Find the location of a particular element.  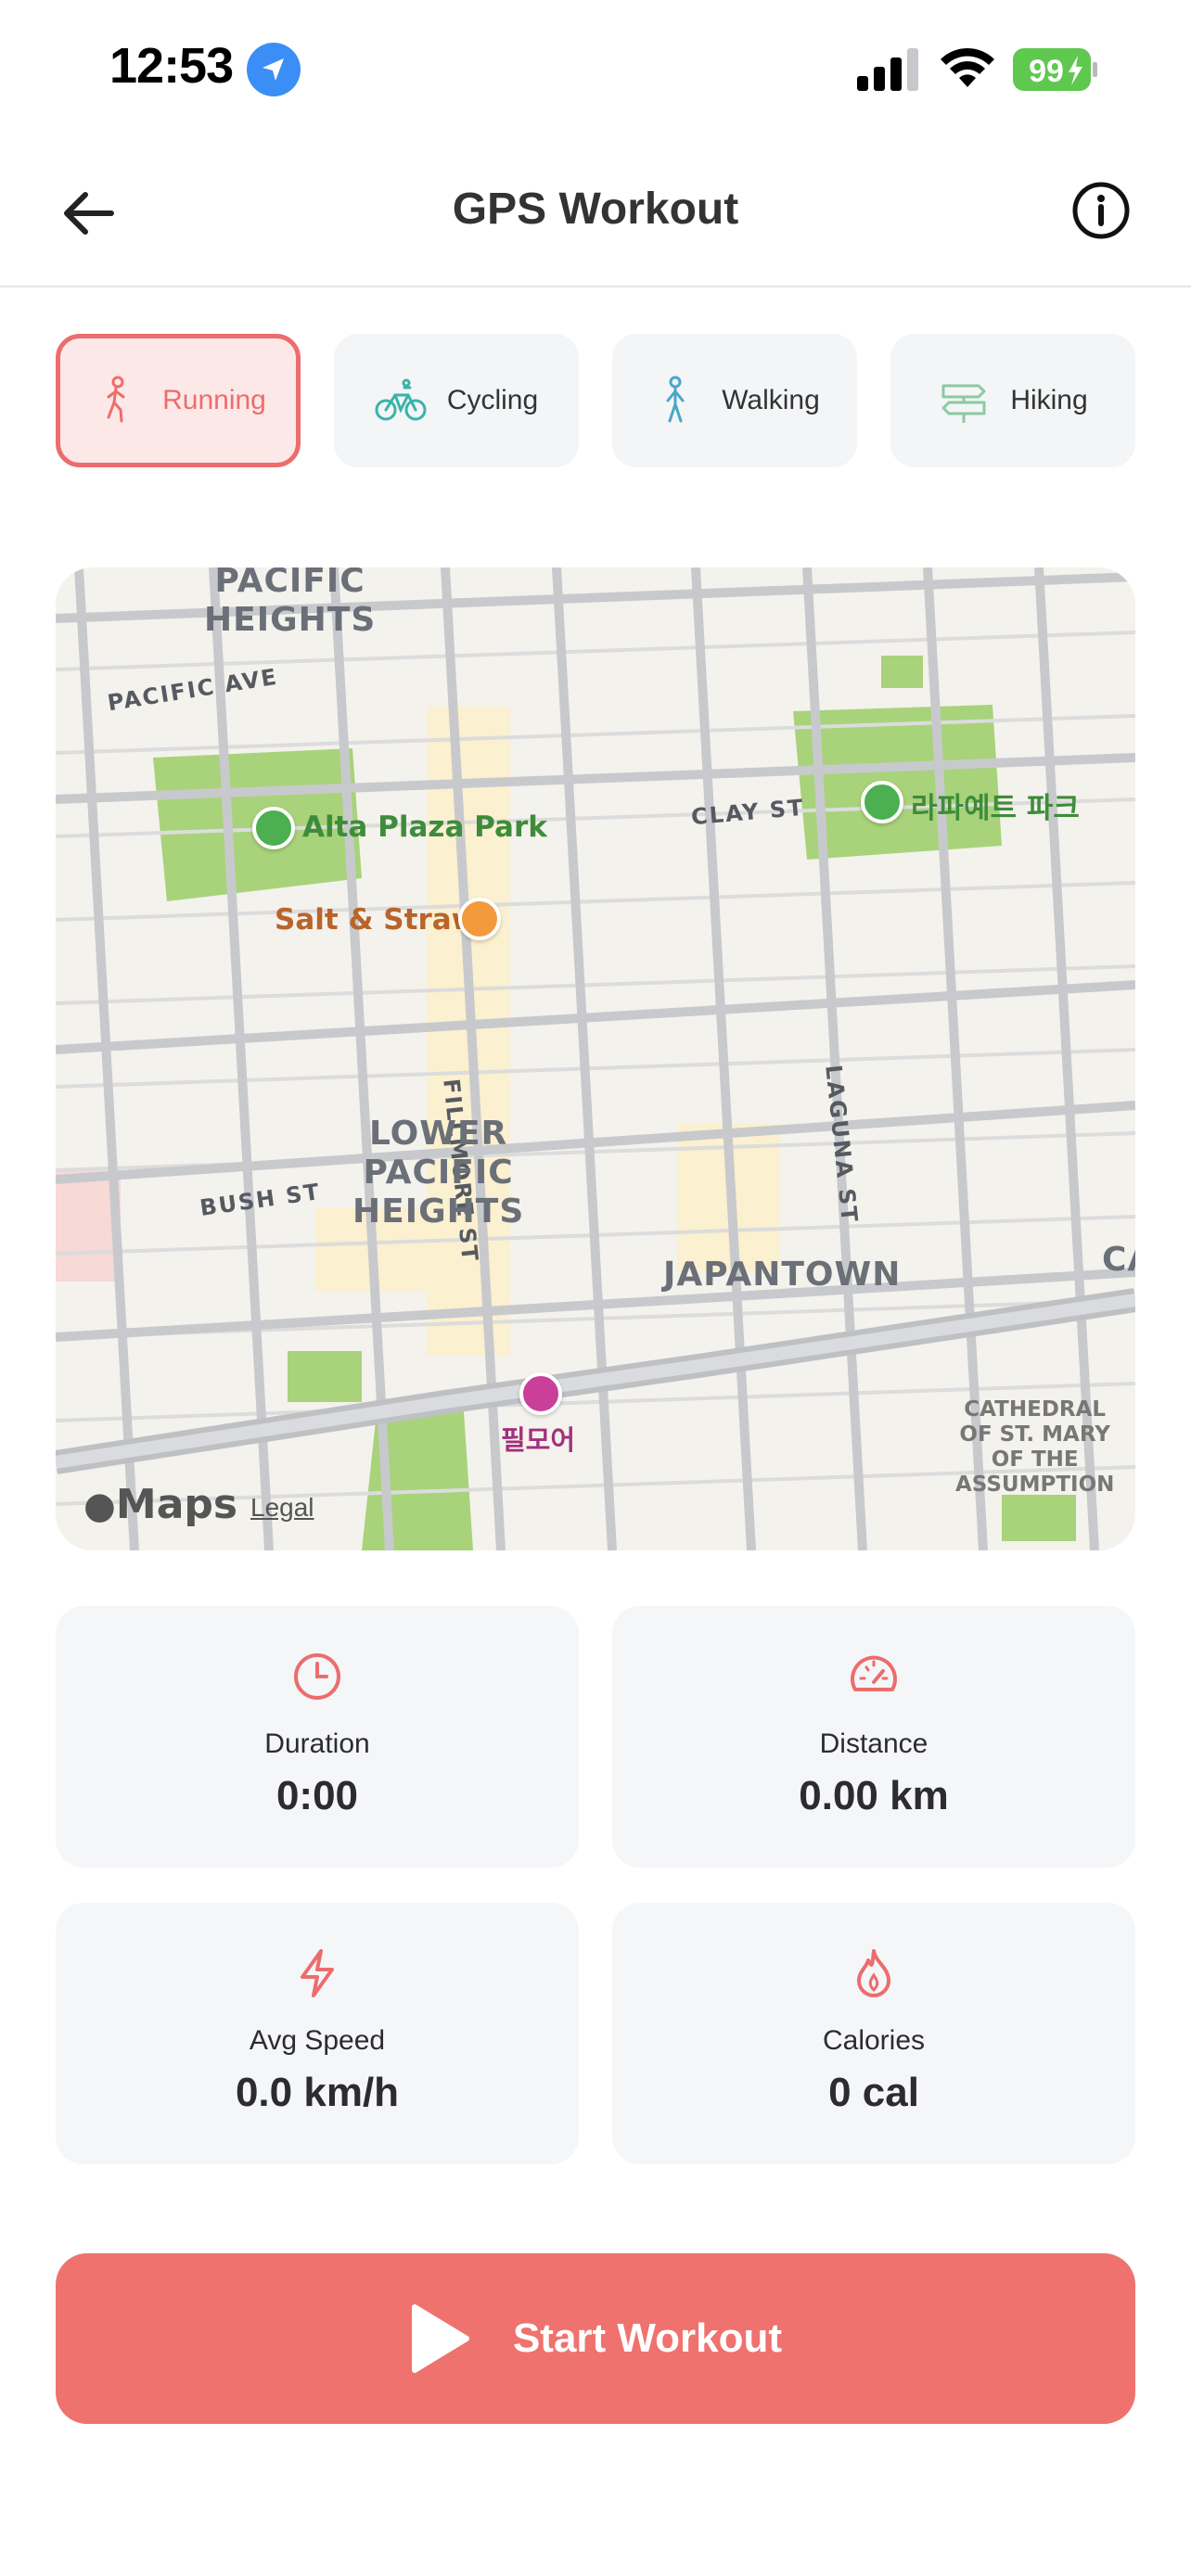

tab-running: Running is located at coordinates (178, 400).